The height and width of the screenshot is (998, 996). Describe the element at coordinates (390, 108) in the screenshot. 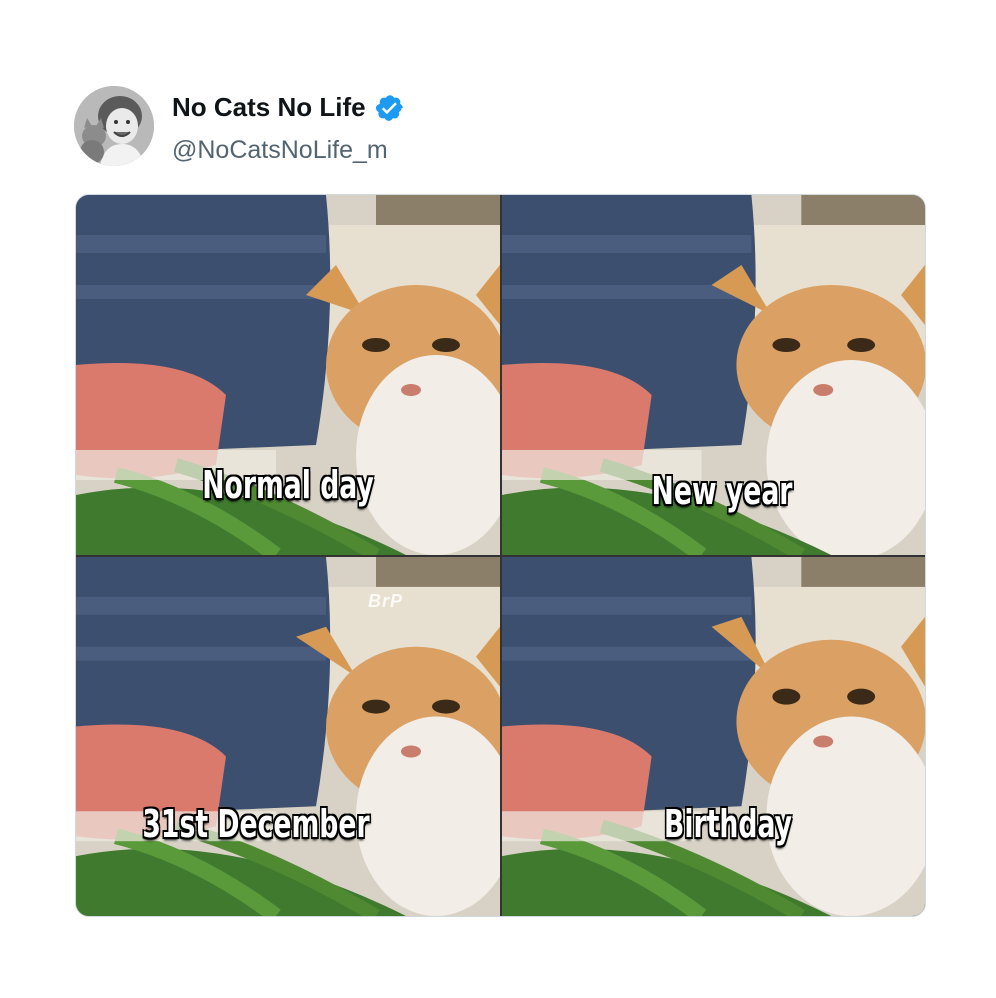

I see `verified-badge-icon` at that location.